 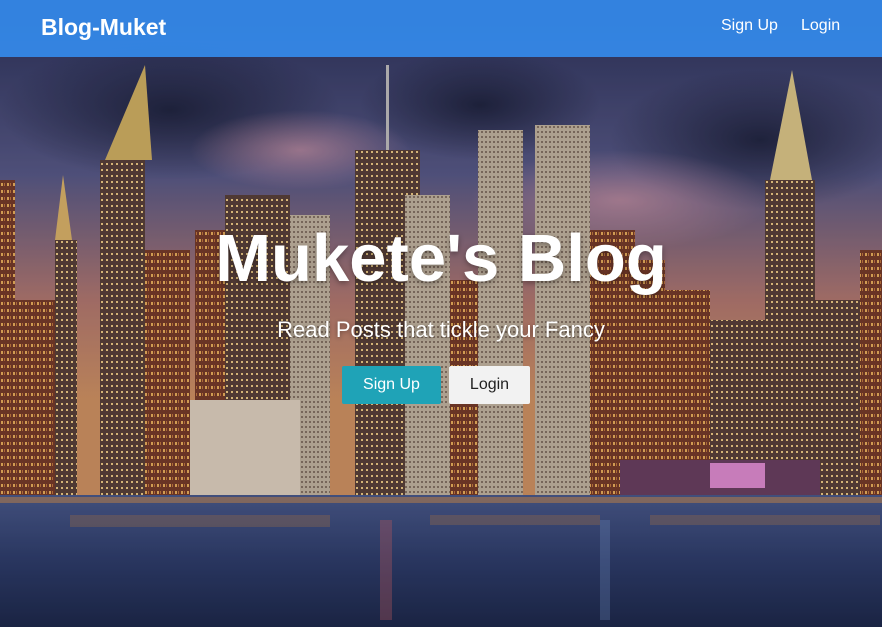 What do you see at coordinates (103, 27) in the screenshot?
I see `brand-link: Blog-Muket` at bounding box center [103, 27].